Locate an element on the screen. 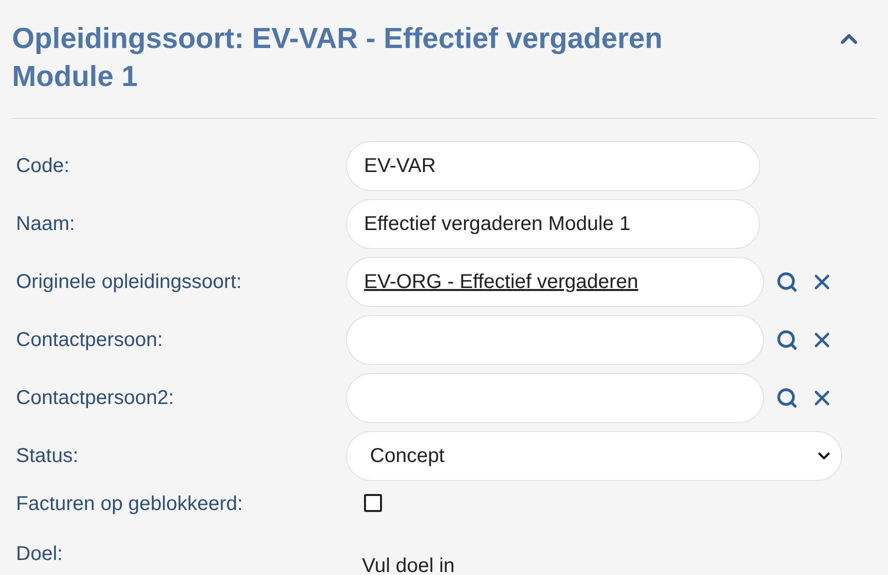 The width and height of the screenshot is (888, 575). lookup-field: EV-ORG - Effectief vergaderen is located at coordinates (555, 282).